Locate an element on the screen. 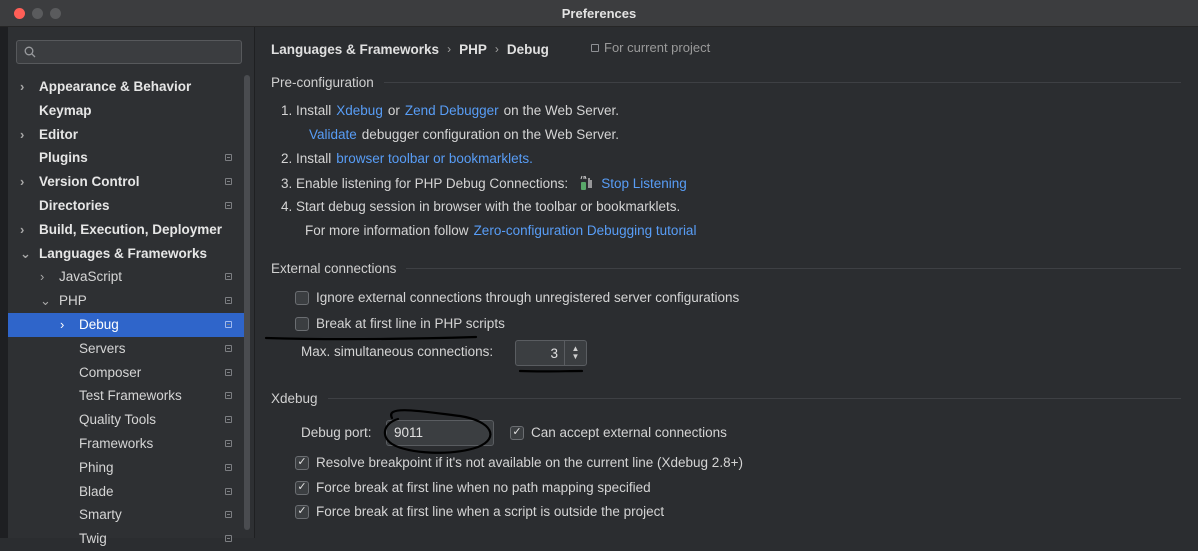 The image size is (1198, 551). search-icon is located at coordinates (30, 52).